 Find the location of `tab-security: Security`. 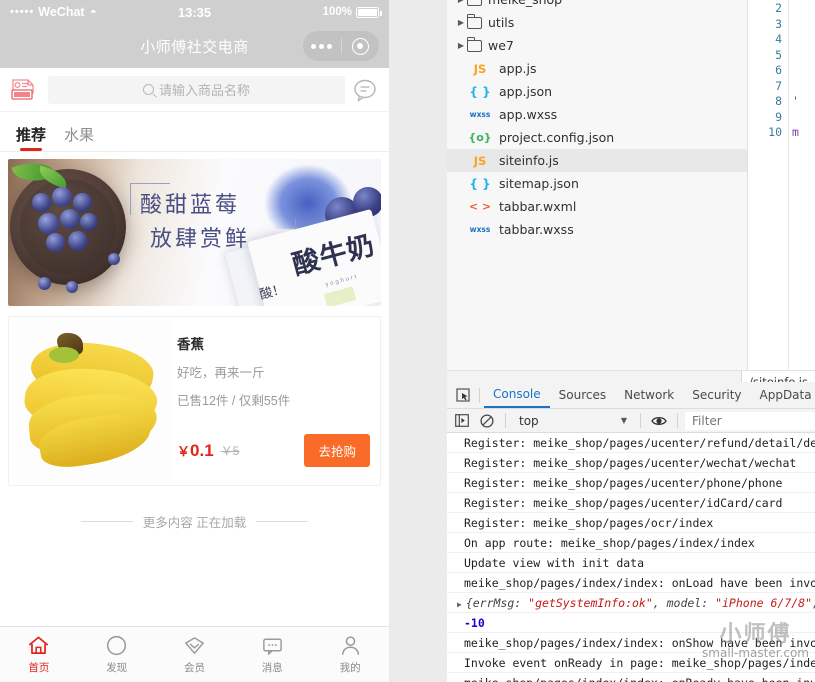

tab-security: Security is located at coordinates (716, 395).